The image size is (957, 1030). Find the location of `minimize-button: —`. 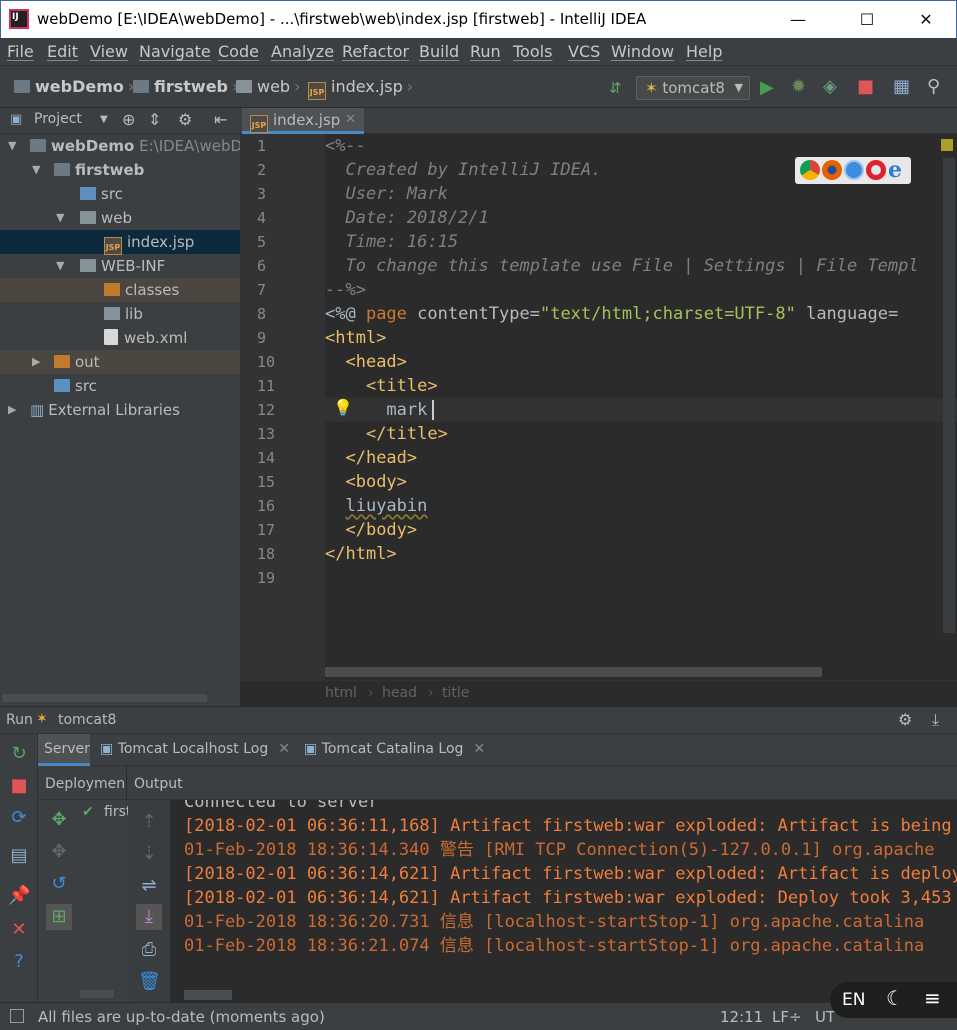

minimize-button: — is located at coordinates (798, 20).